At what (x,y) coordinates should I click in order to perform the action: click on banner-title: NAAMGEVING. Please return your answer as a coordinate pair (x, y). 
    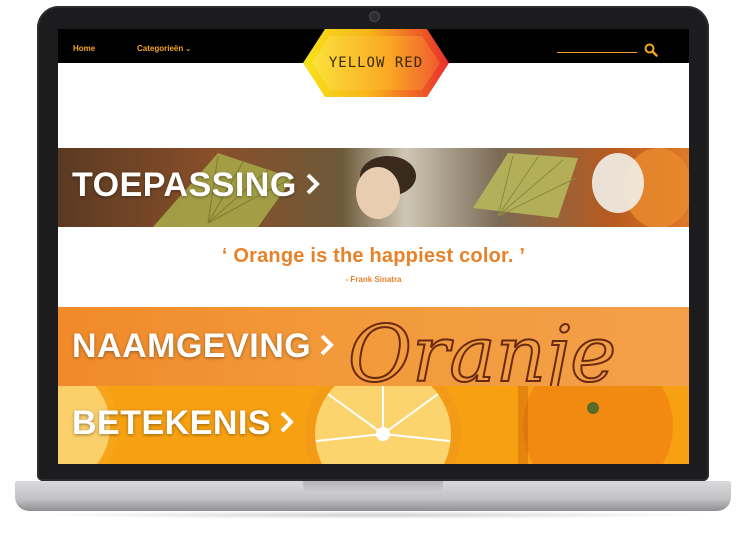
    Looking at the image, I should click on (192, 346).